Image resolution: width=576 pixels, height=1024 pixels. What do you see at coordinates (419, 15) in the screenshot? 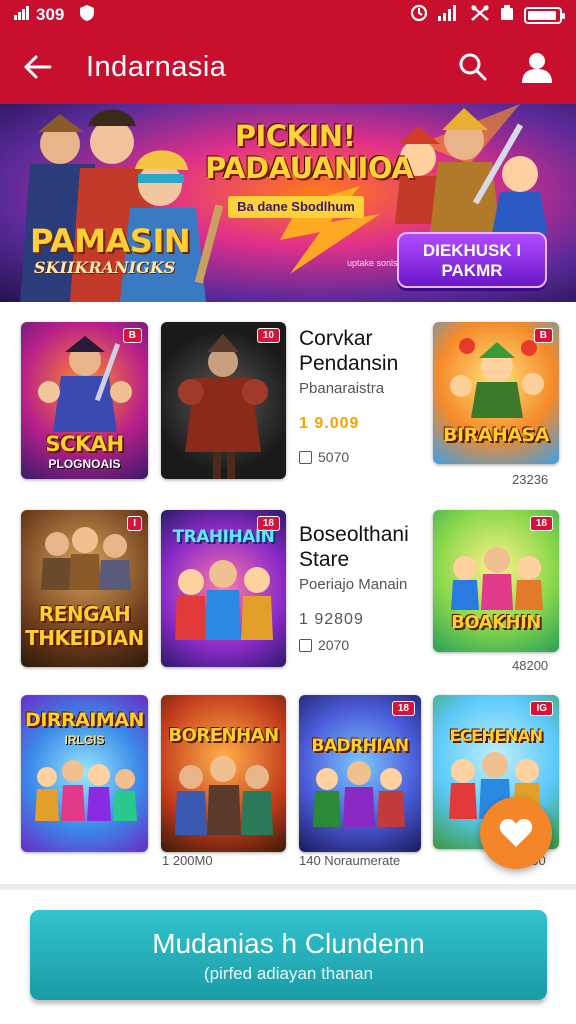
I see `alarm-icon` at bounding box center [419, 15].